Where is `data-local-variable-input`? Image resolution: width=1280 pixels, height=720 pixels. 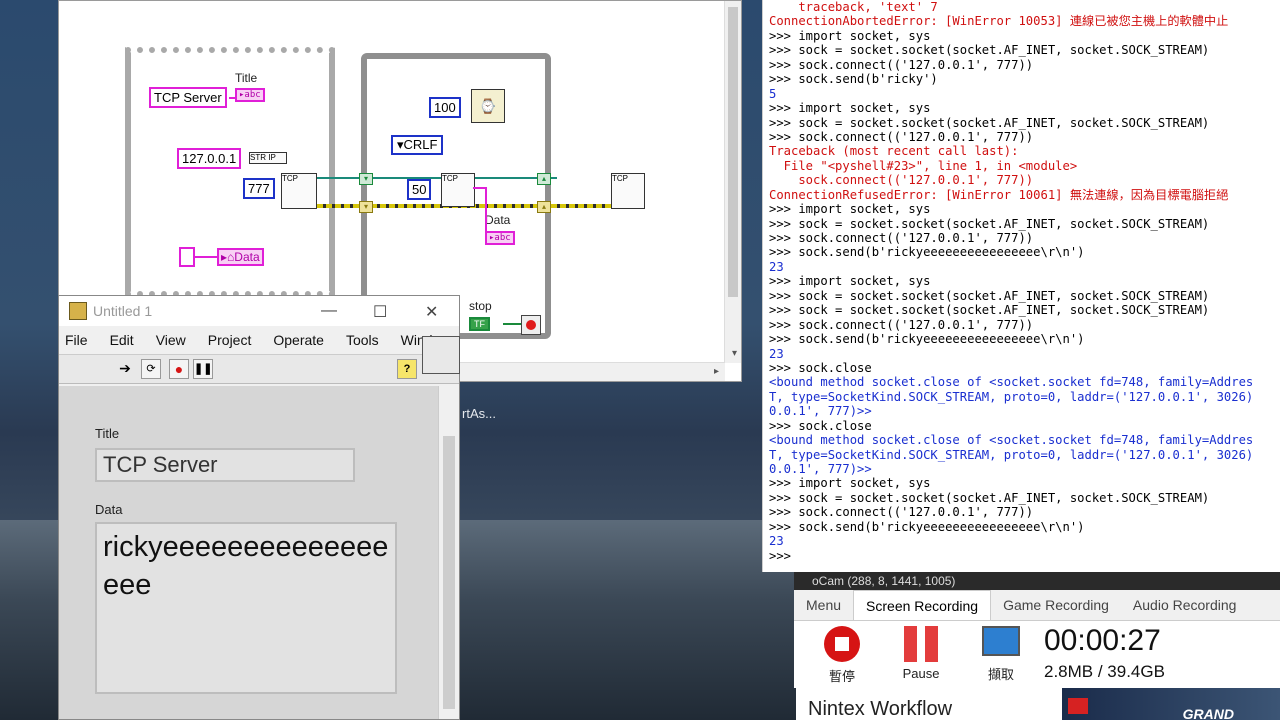 data-local-variable-input is located at coordinates (187, 257).